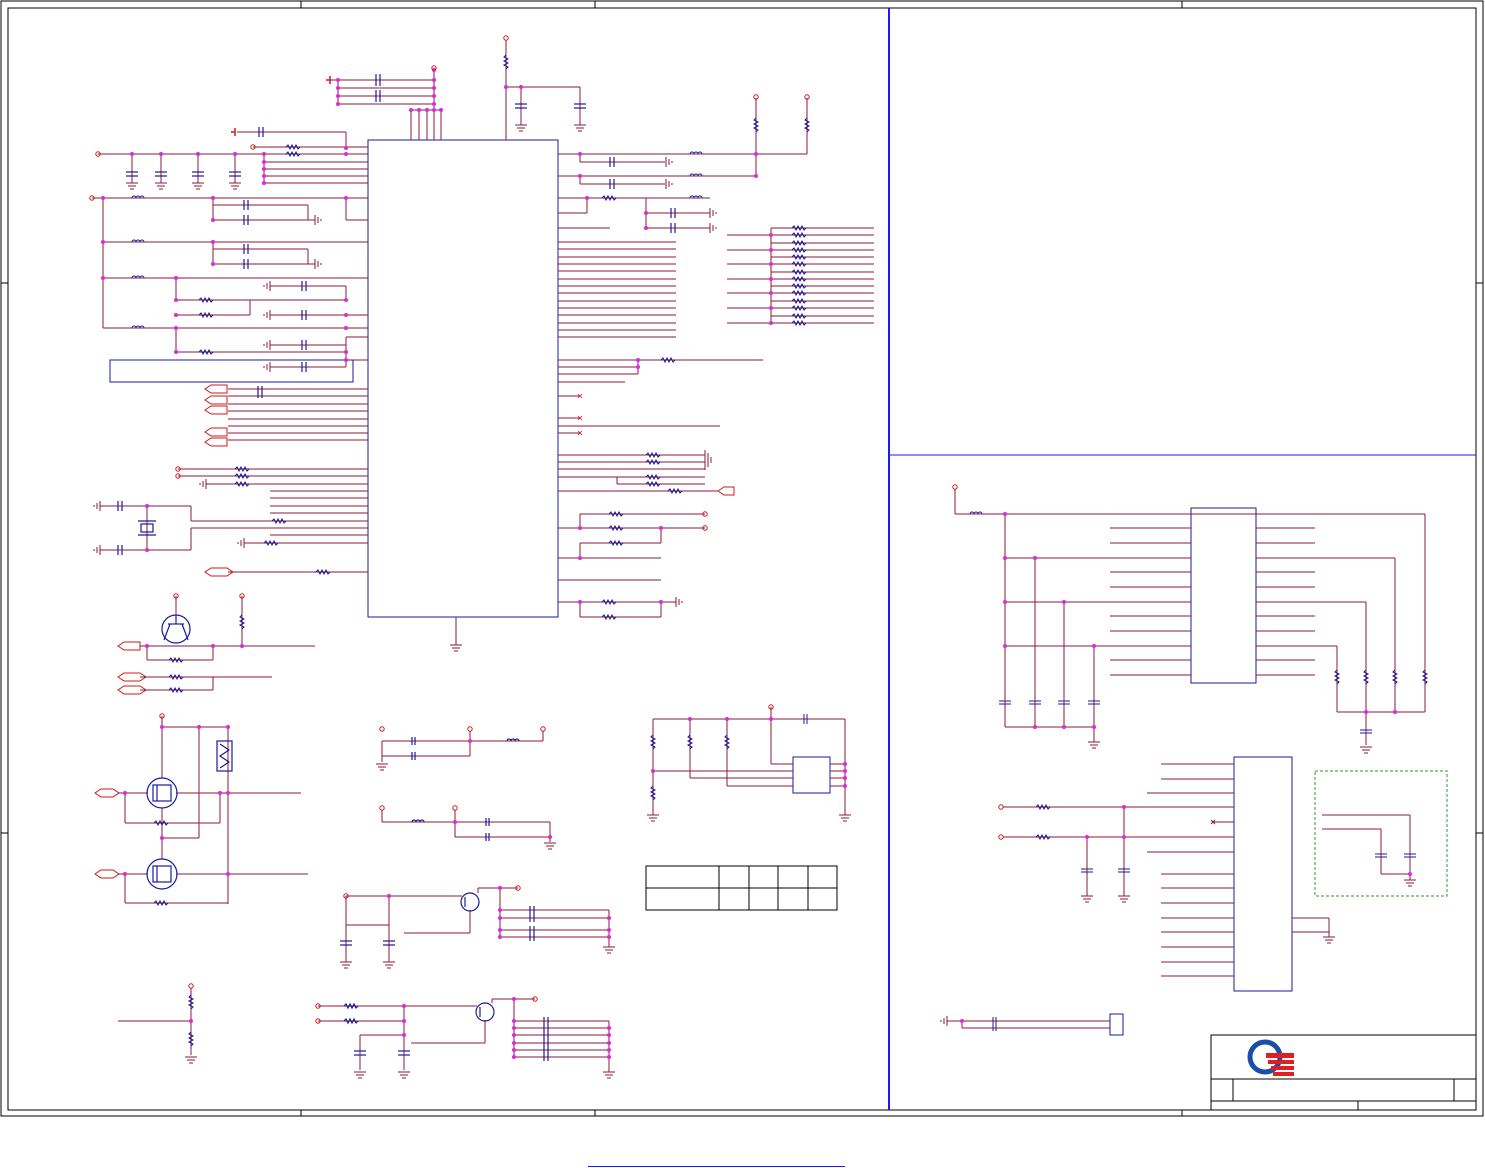 This screenshot has width=1485, height=1168. What do you see at coordinates (1263, 874) in the screenshot?
I see `ic-u3` at bounding box center [1263, 874].